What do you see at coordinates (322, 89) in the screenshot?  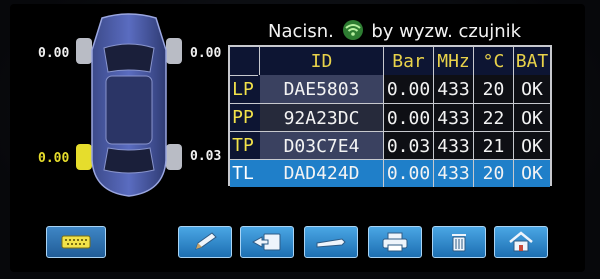 I see `sensor-id: DAE5803` at bounding box center [322, 89].